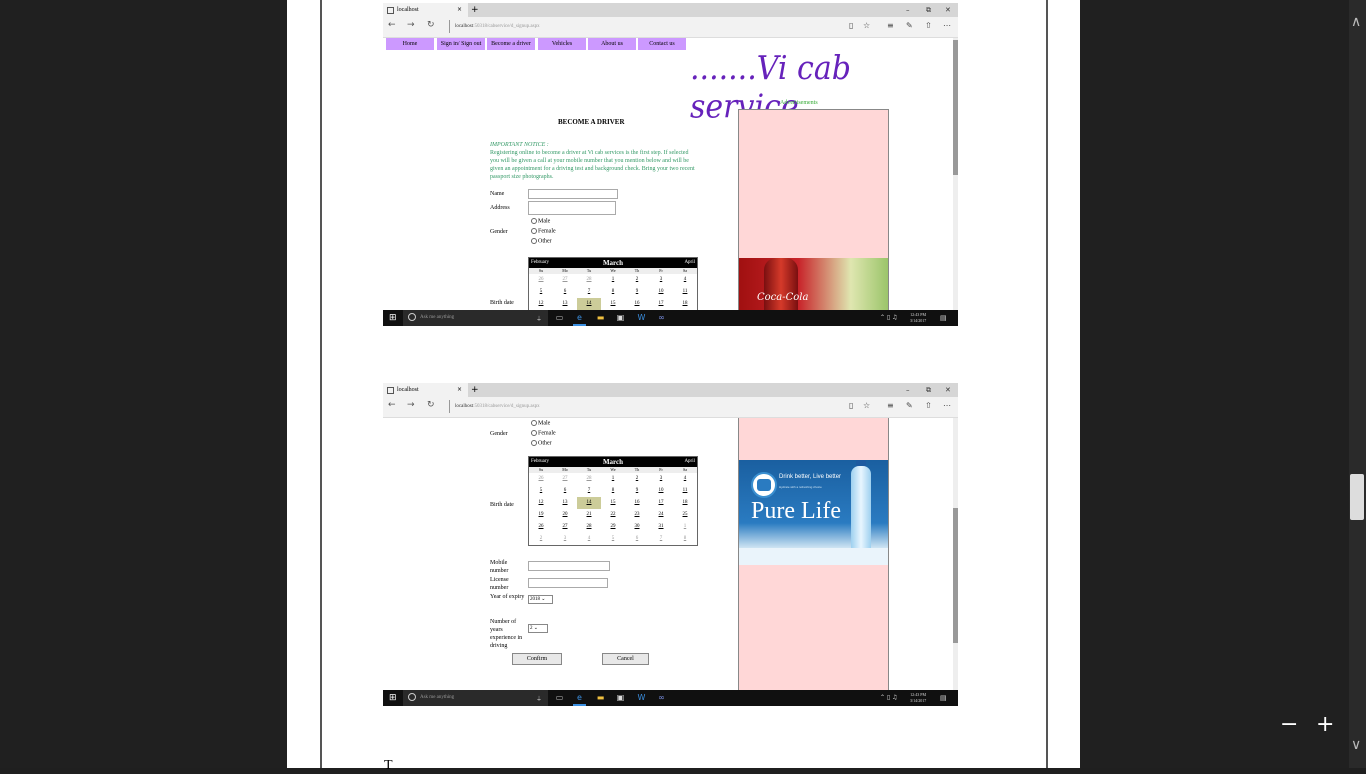  I want to click on document-scroll-thumb, so click(1357, 497).